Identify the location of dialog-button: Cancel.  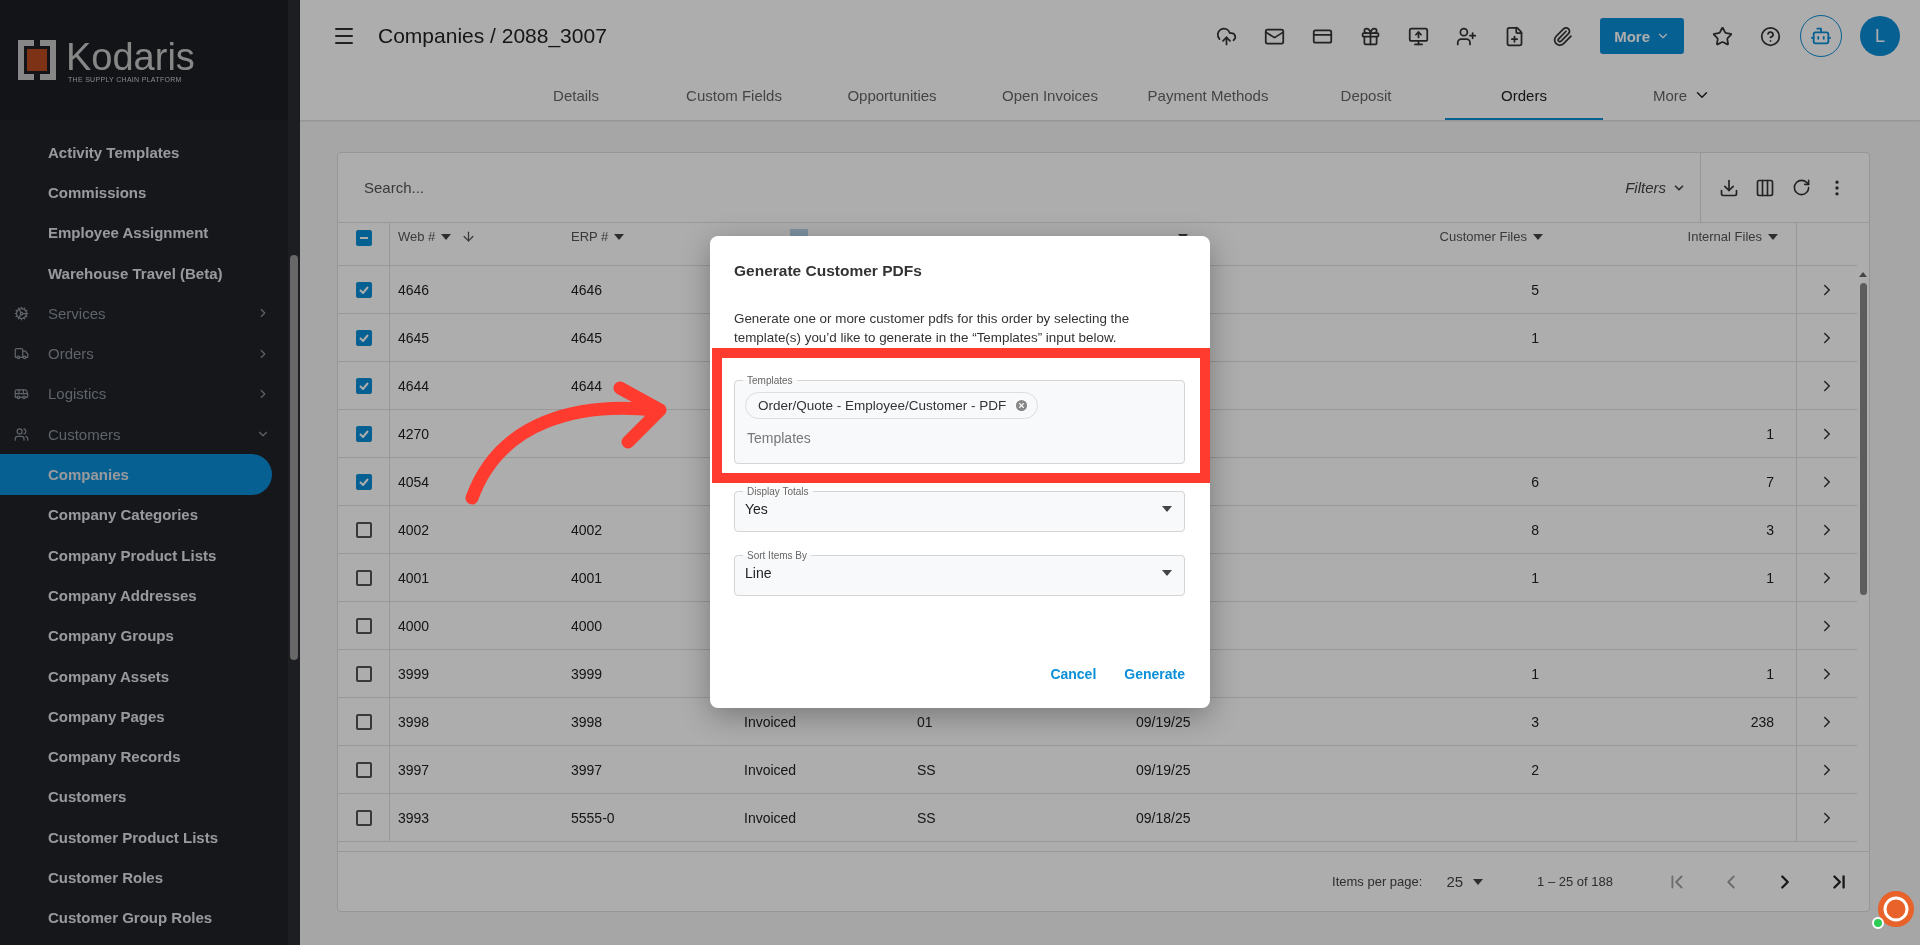
(1073, 674).